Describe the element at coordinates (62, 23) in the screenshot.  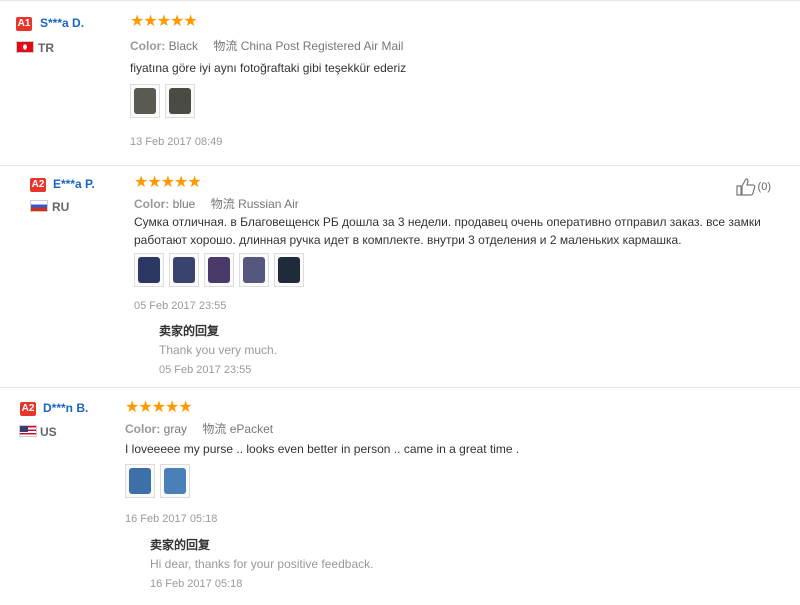
I see `buyer-name: S***a D.` at that location.